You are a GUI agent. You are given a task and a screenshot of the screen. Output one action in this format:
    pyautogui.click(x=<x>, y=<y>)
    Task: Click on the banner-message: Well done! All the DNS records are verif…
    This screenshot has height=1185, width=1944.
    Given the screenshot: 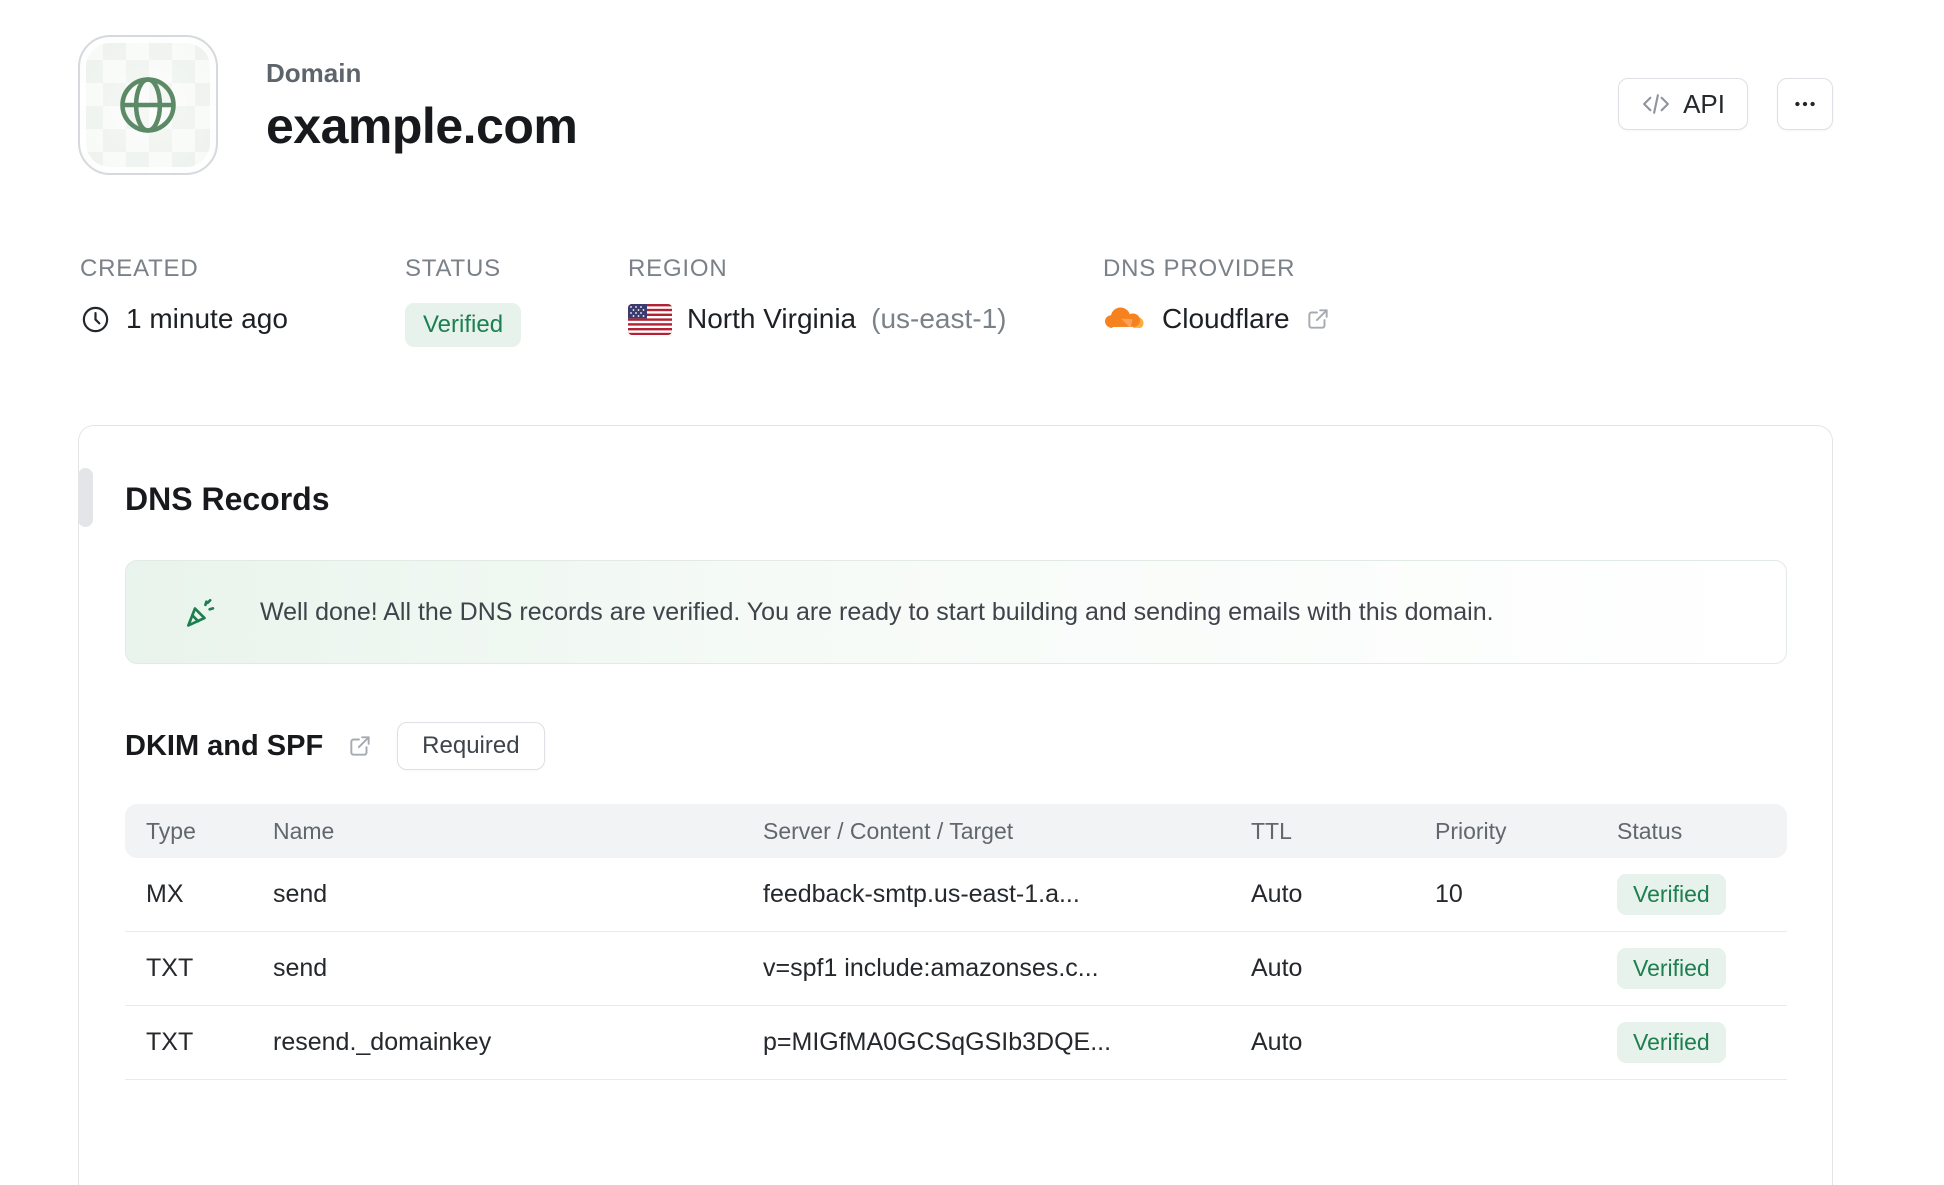 What is the action you would take?
    pyautogui.click(x=877, y=611)
    